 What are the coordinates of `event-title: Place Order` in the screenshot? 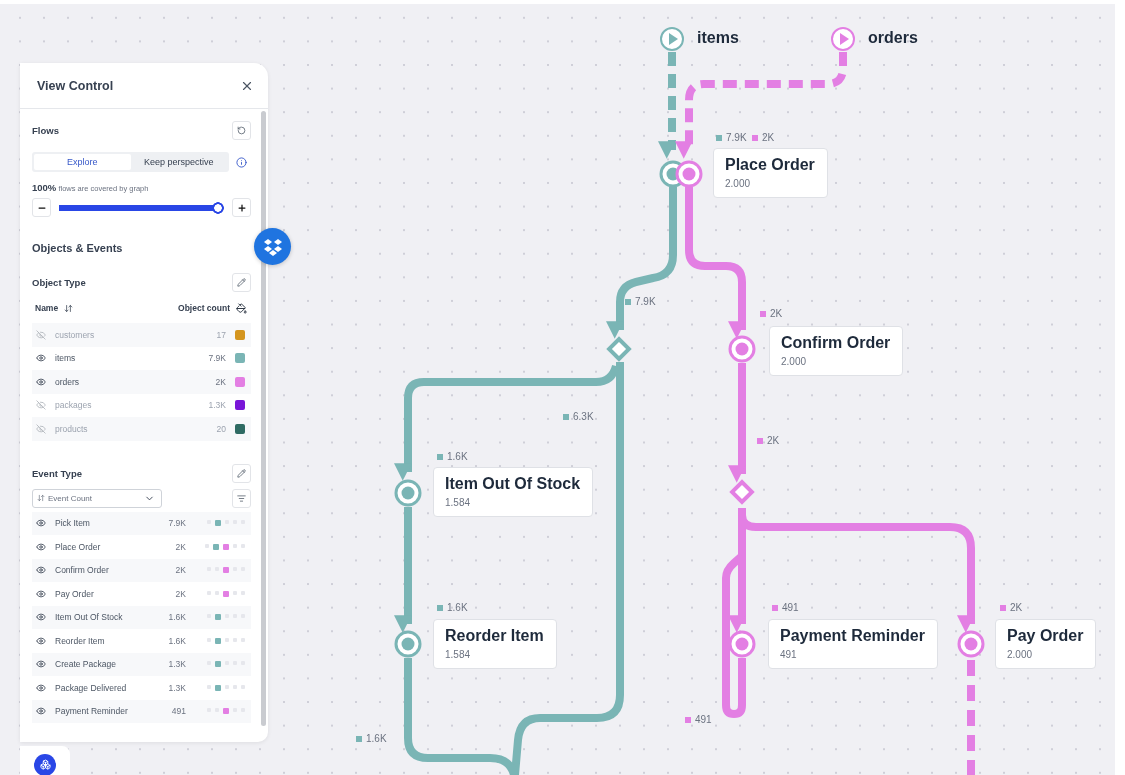 It's located at (770, 165).